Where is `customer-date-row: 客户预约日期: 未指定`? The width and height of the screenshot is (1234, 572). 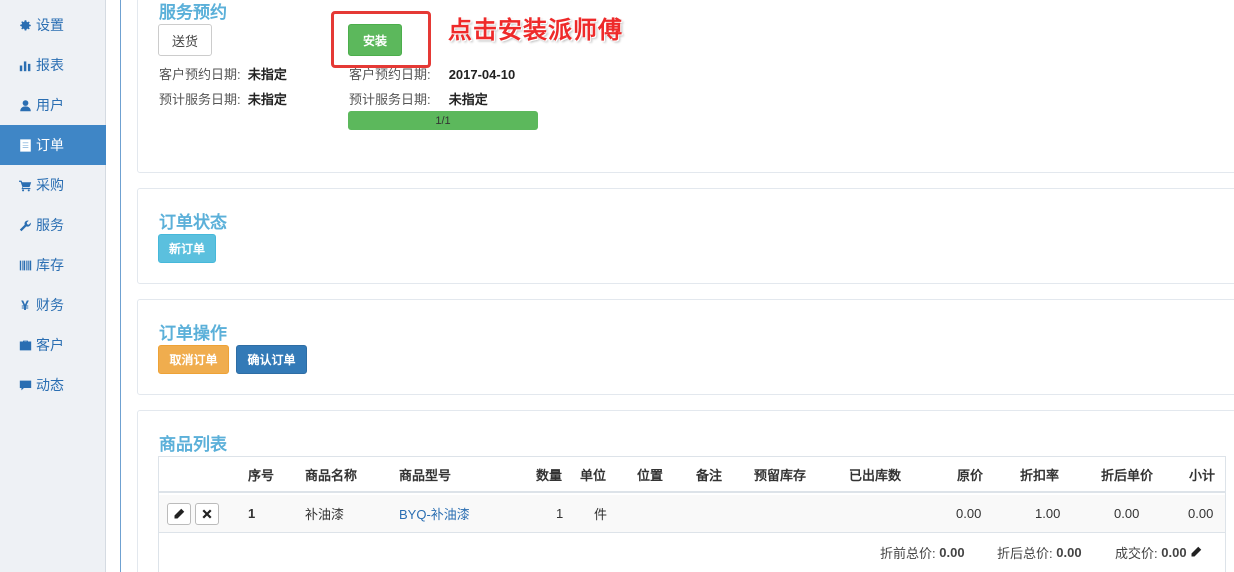
customer-date-row: 客户预约日期: 未指定 is located at coordinates (223, 73).